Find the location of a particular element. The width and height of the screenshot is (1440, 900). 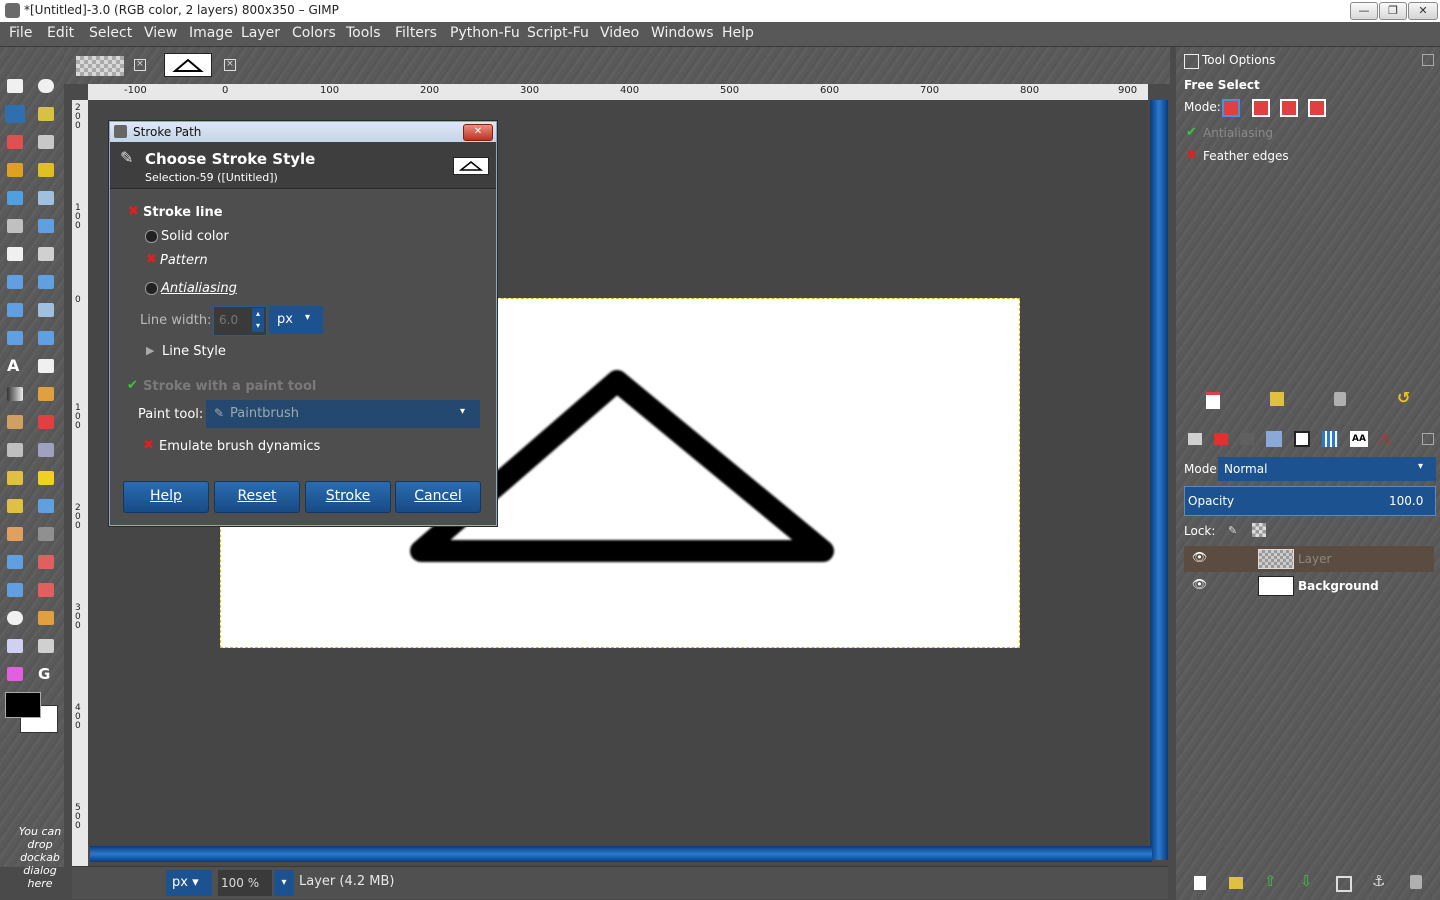

threshold-icon is located at coordinates (46, 618).